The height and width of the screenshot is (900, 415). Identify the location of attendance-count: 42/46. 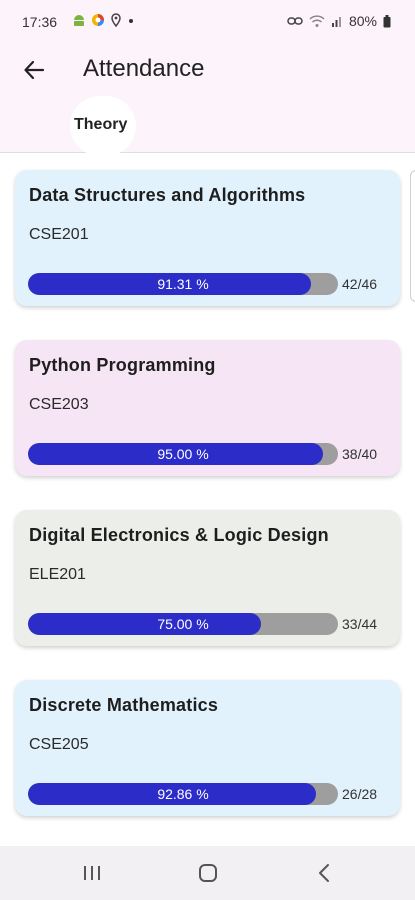
(360, 284).